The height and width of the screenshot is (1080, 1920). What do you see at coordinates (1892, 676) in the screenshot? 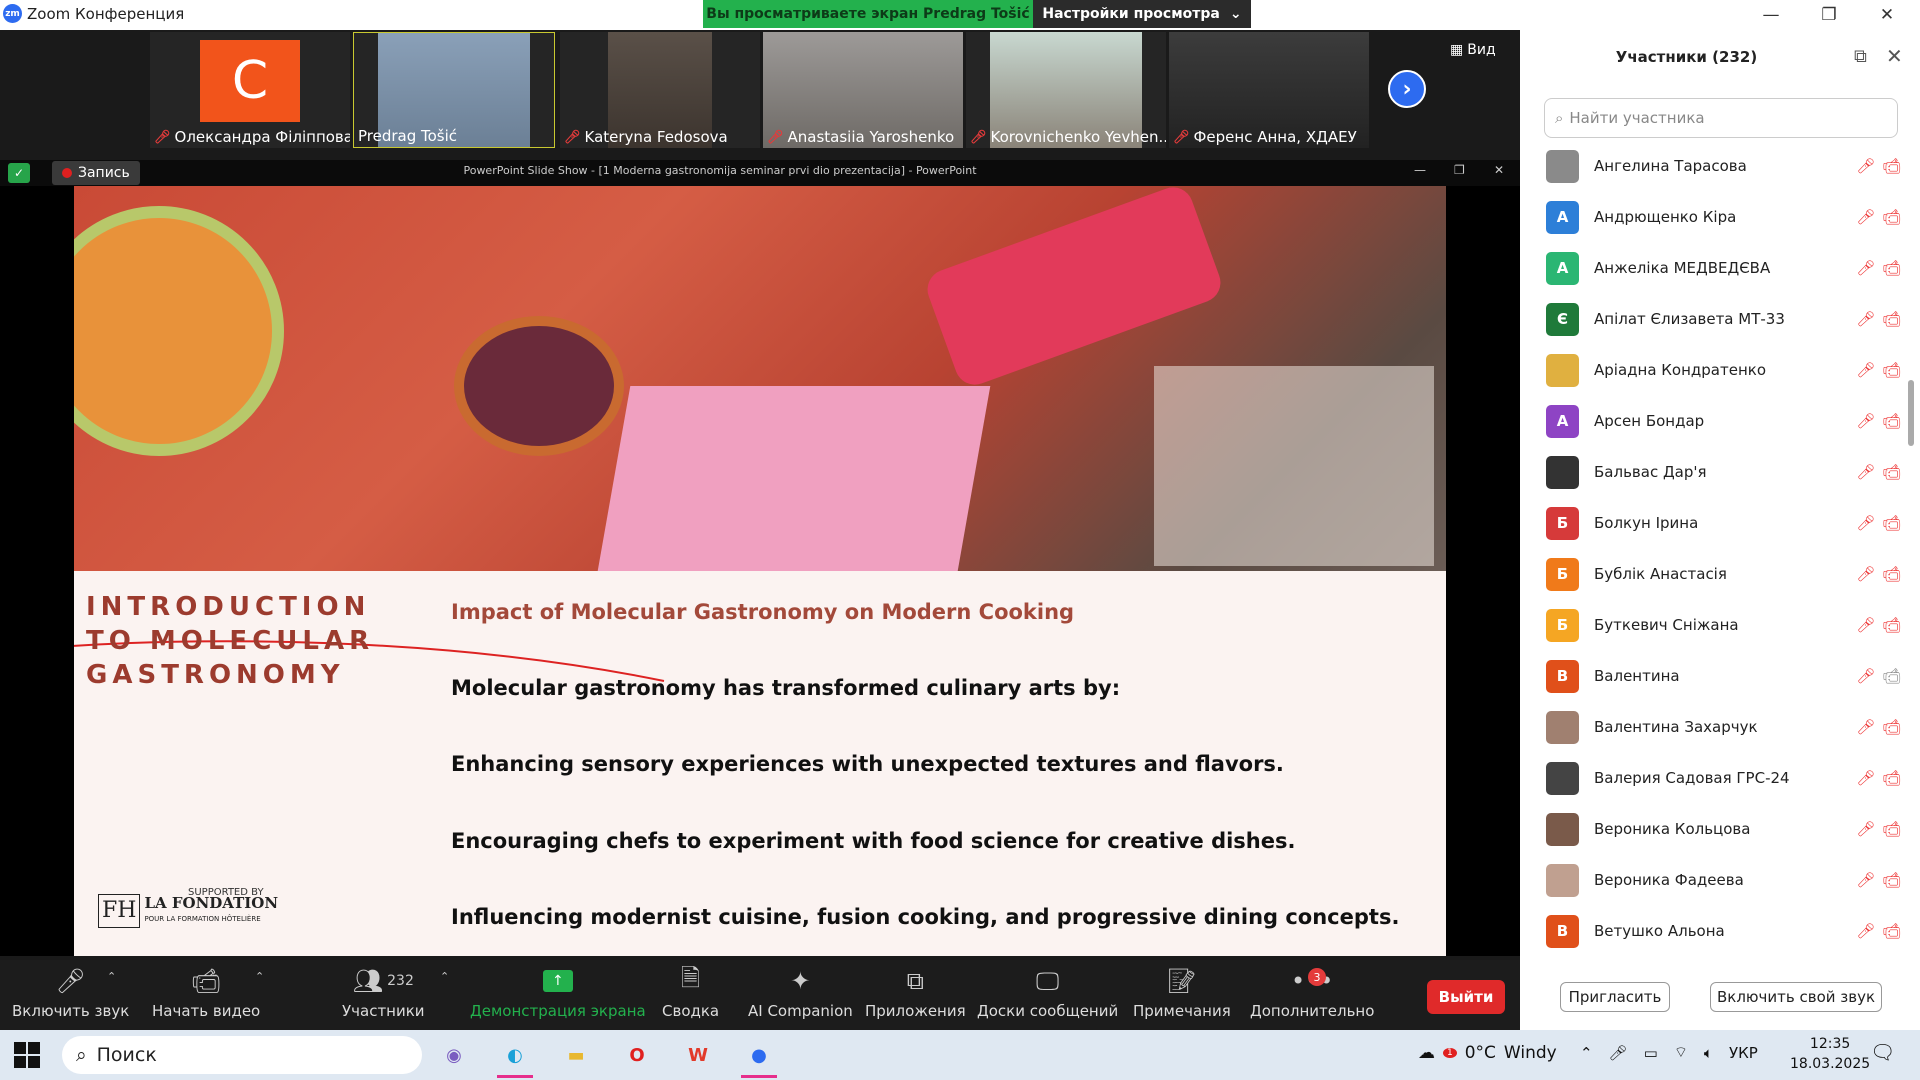
I see `video-camera-icon: 📹︎` at bounding box center [1892, 676].